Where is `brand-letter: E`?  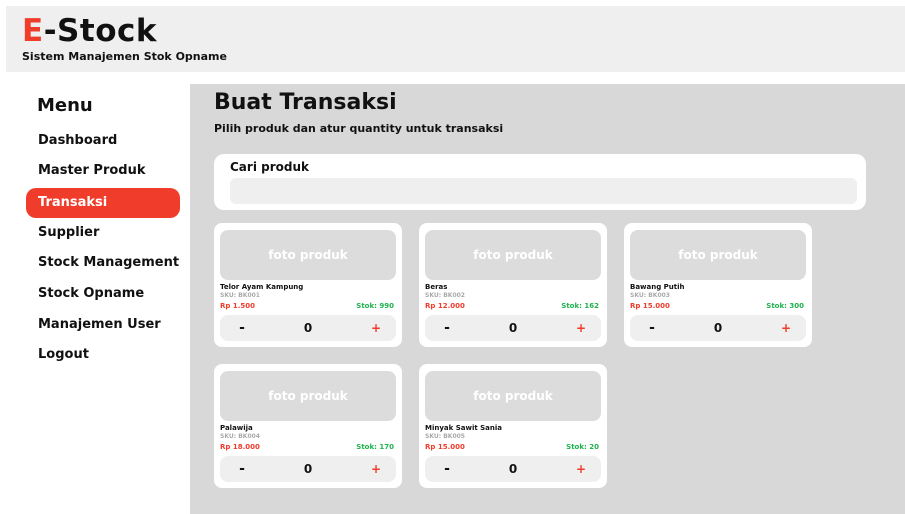
brand-letter: E is located at coordinates (33, 31).